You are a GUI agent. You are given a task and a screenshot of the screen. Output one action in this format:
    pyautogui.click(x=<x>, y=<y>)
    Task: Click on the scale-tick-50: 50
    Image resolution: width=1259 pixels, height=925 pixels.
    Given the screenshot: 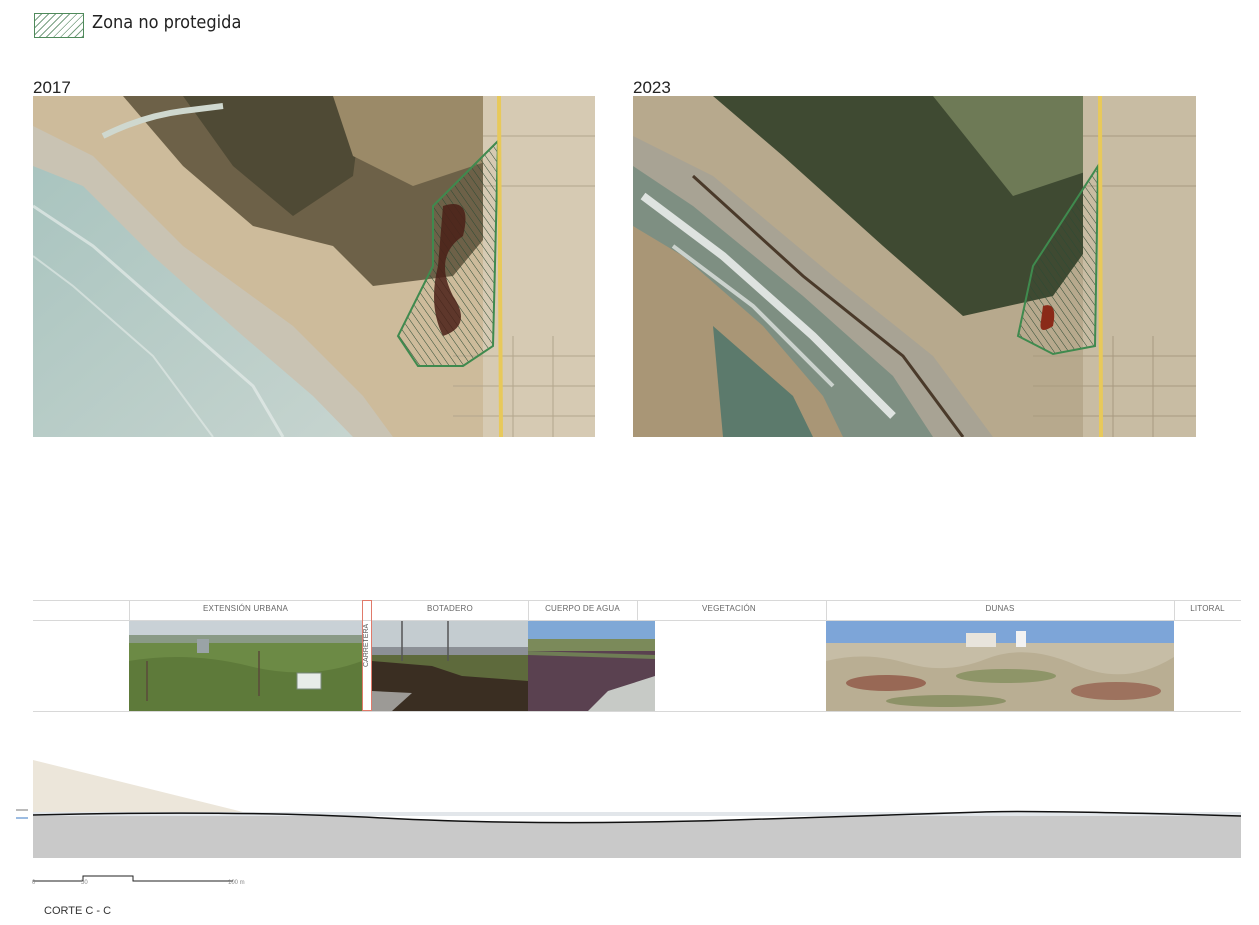 What is the action you would take?
    pyautogui.click(x=84, y=883)
    